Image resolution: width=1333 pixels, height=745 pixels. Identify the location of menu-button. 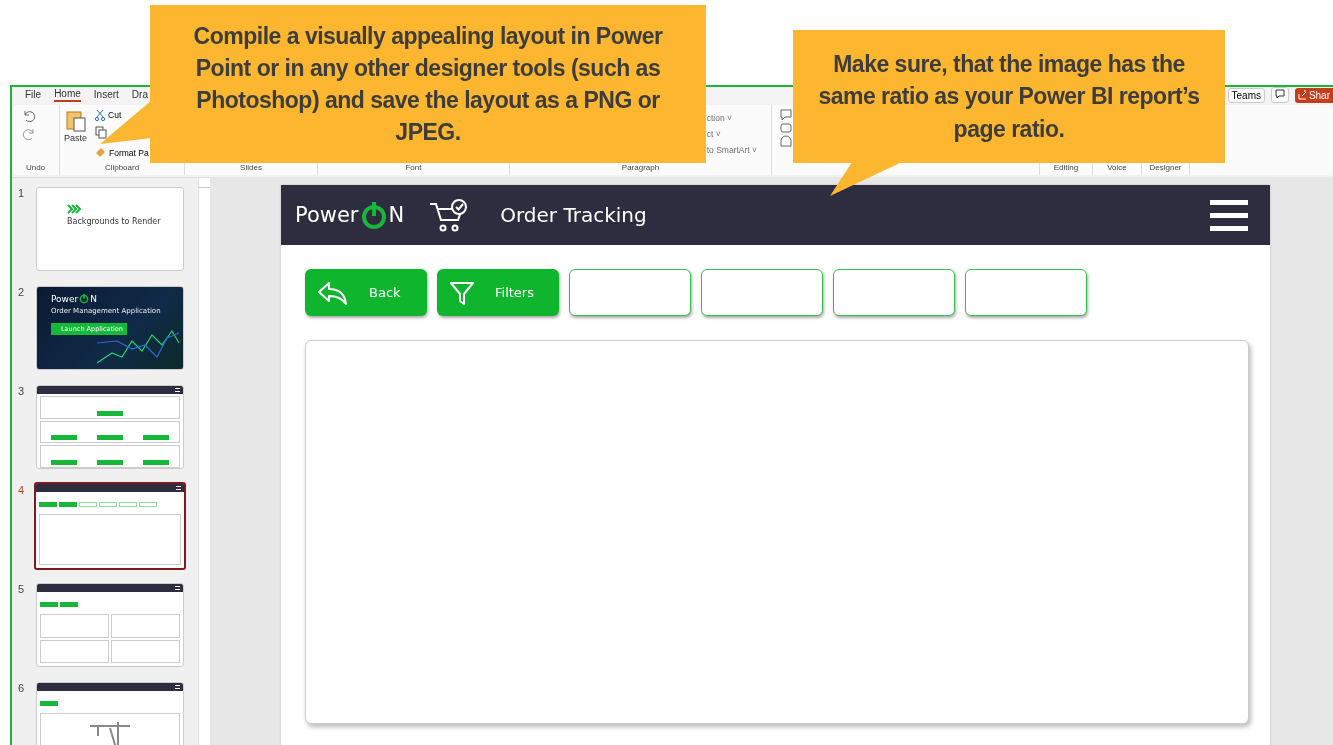
(1229, 215).